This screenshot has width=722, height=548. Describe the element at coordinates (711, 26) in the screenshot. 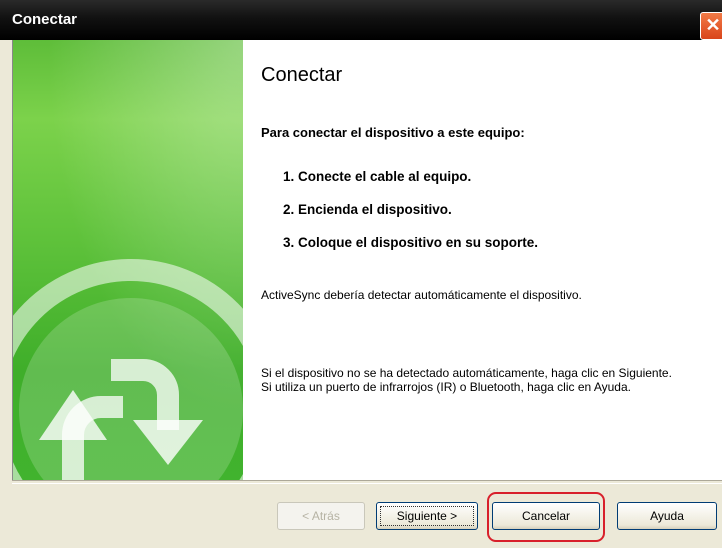

I see `close-button: ✕` at that location.